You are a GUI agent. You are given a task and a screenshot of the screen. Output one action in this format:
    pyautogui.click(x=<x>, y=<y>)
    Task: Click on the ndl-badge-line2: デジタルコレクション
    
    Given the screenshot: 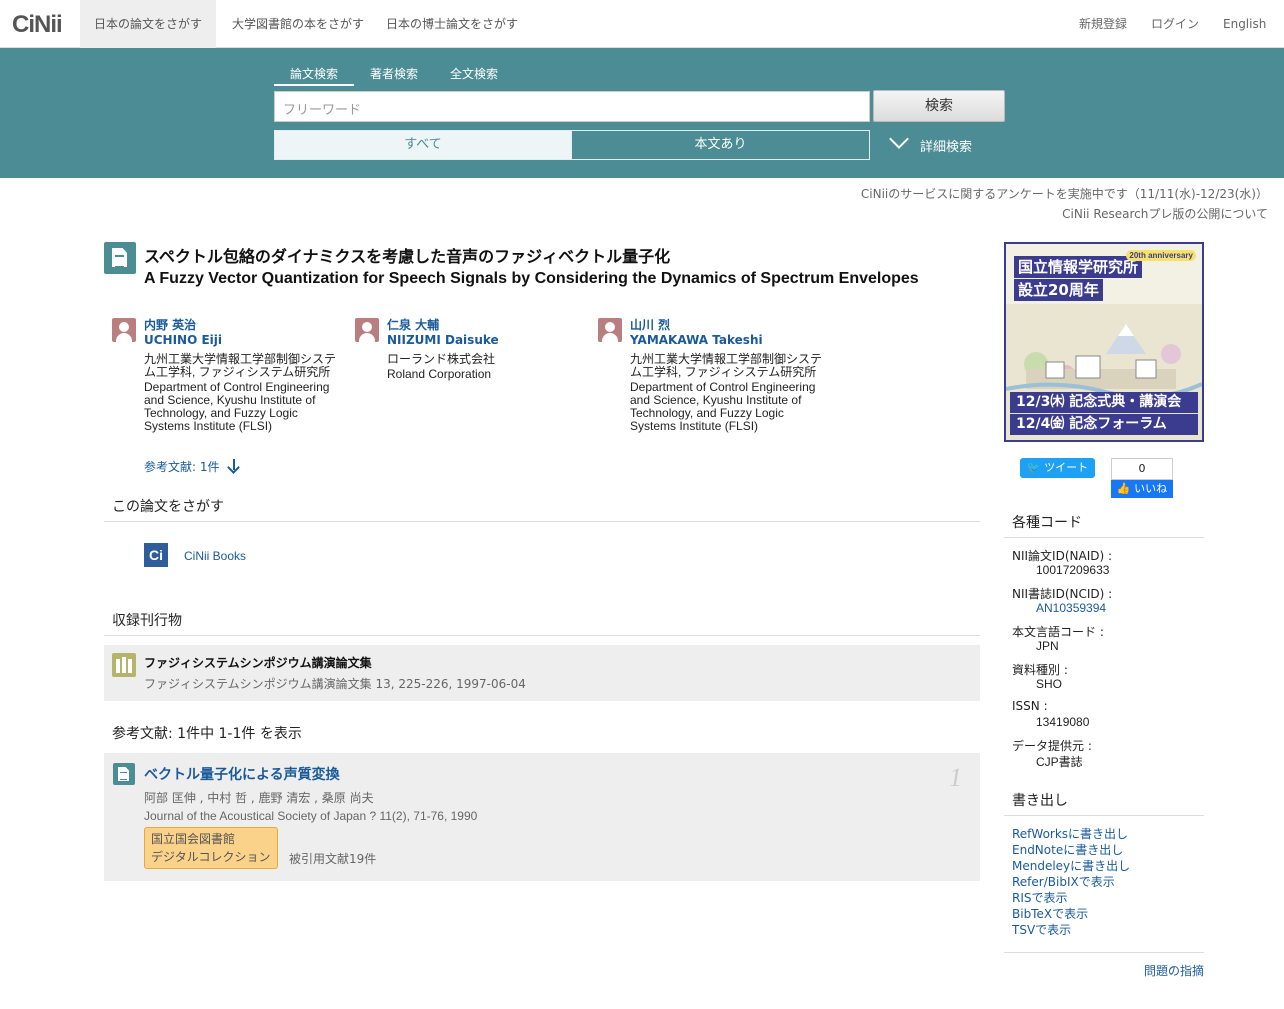 What is the action you would take?
    pyautogui.click(x=211, y=857)
    